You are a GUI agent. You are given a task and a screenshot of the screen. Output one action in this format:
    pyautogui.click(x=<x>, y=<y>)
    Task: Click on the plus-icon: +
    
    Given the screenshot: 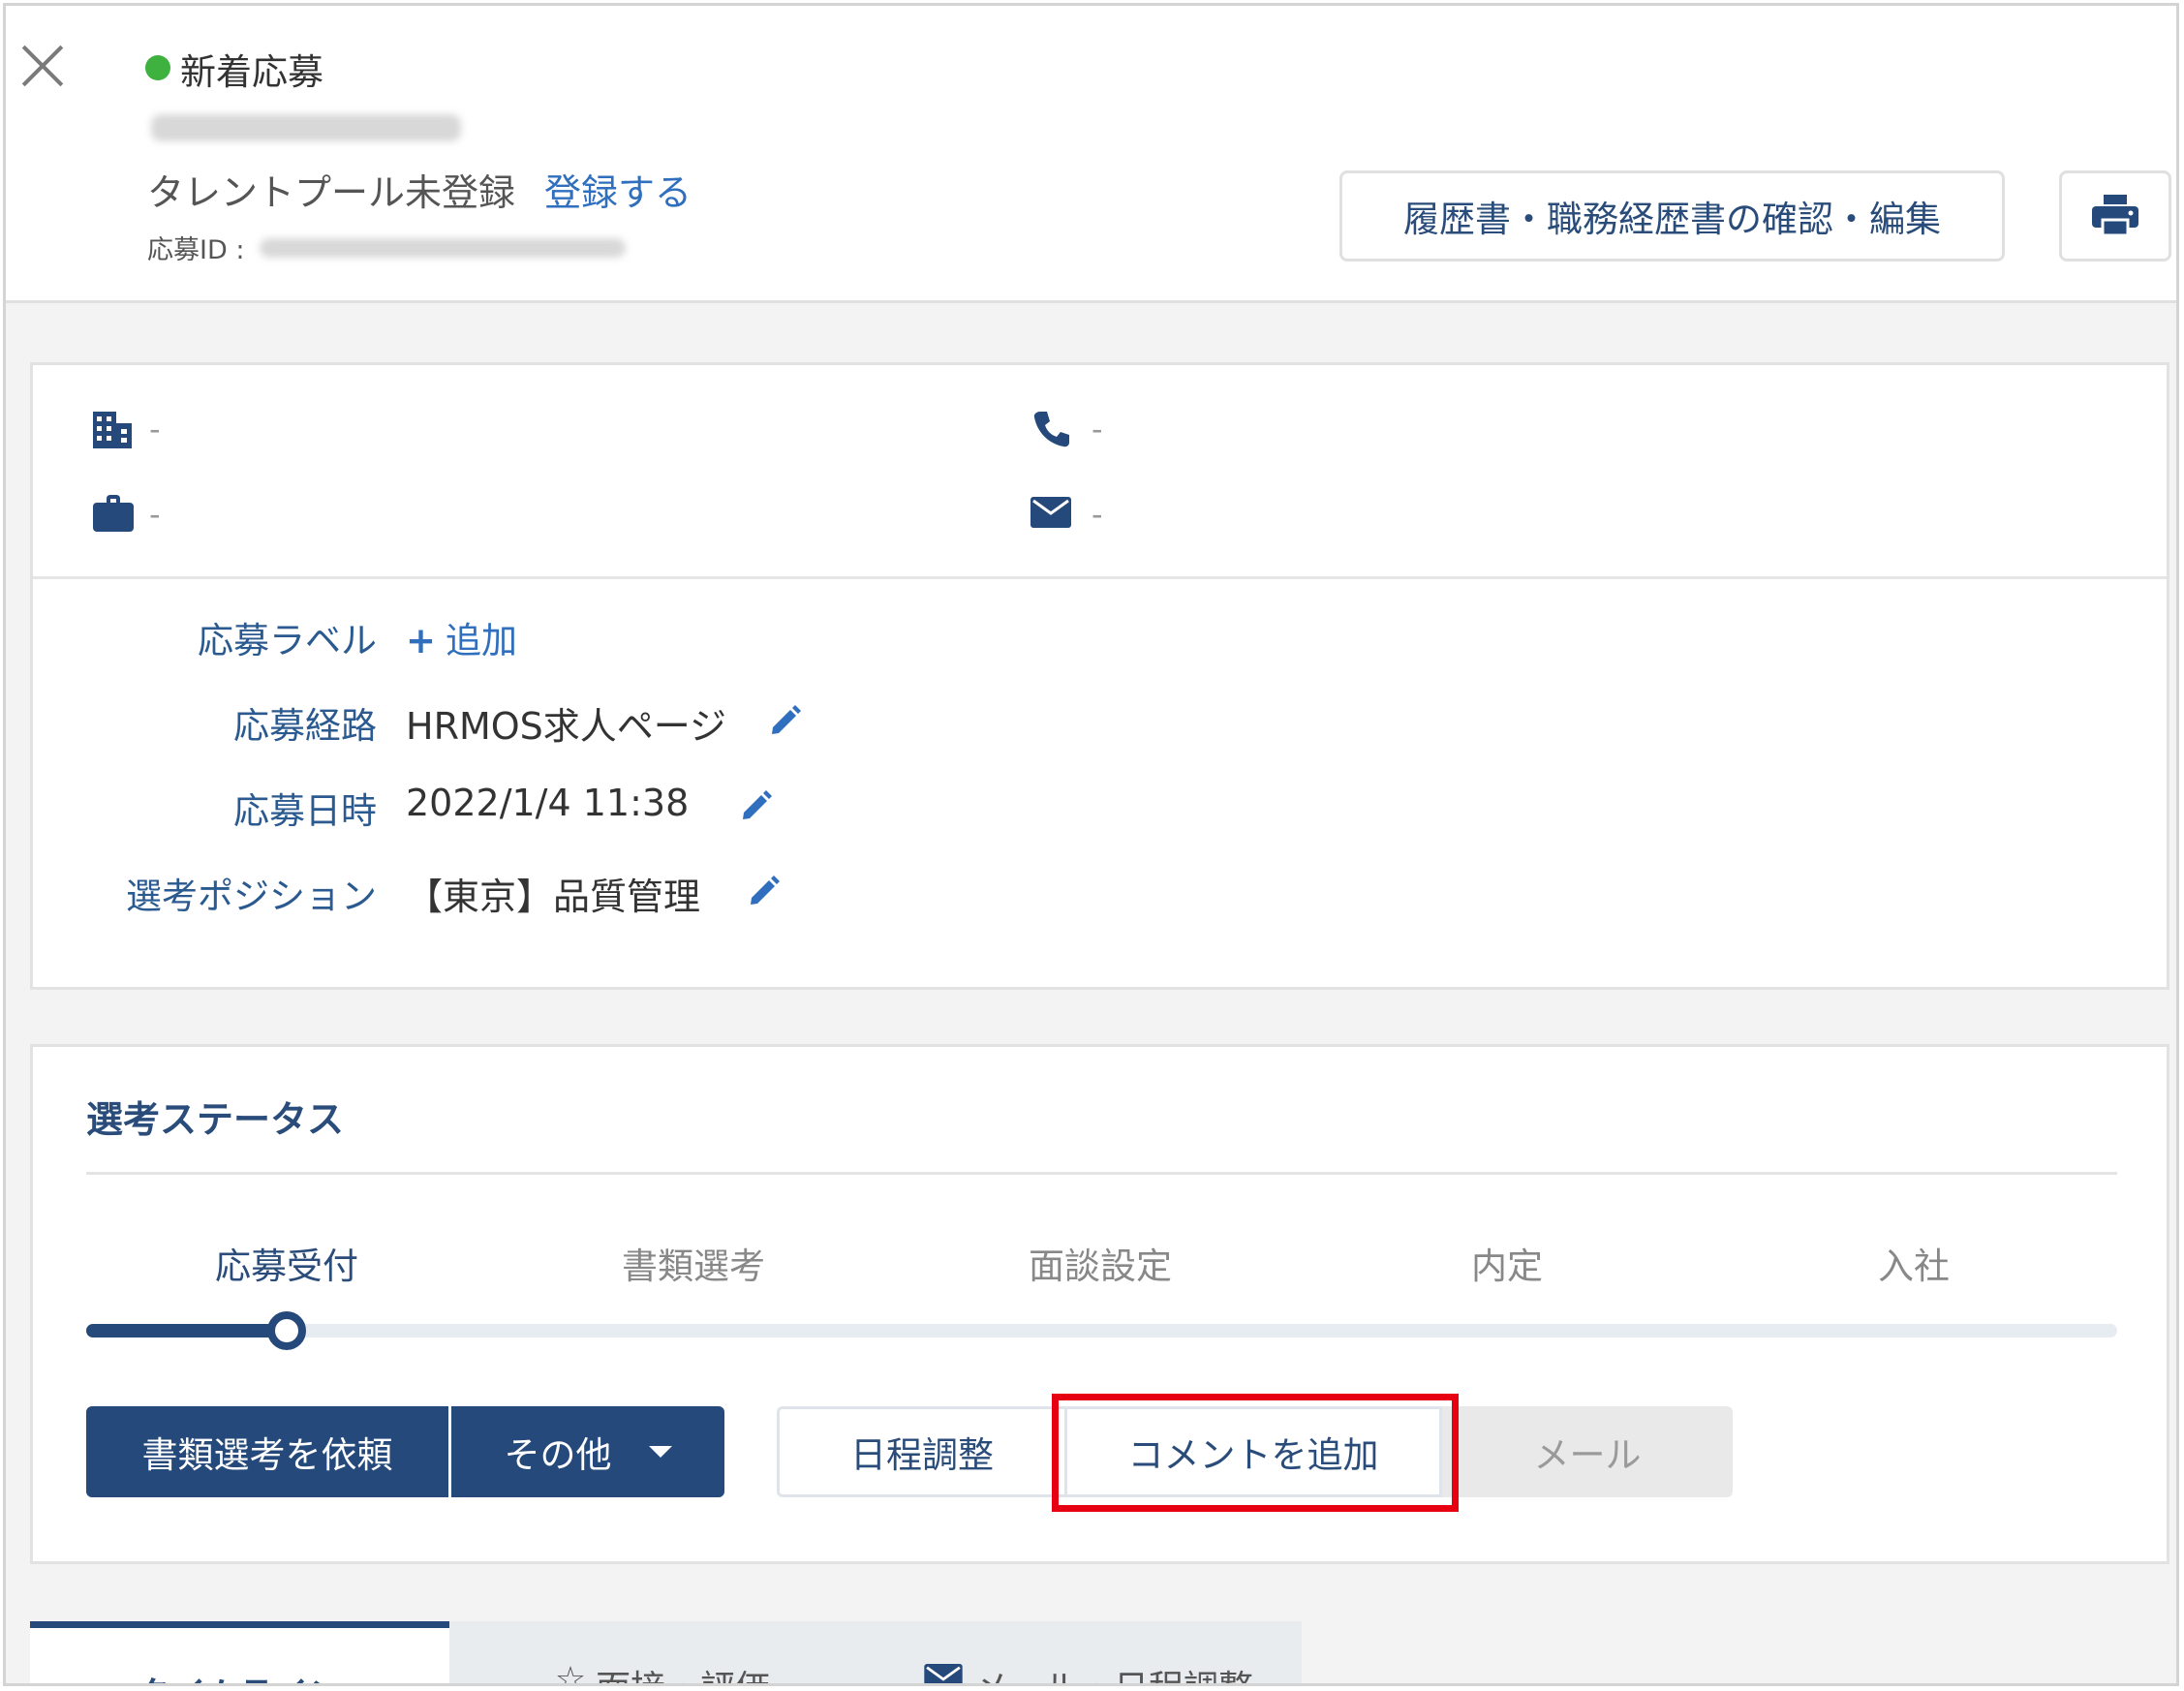 What is the action you would take?
    pyautogui.click(x=422, y=641)
    